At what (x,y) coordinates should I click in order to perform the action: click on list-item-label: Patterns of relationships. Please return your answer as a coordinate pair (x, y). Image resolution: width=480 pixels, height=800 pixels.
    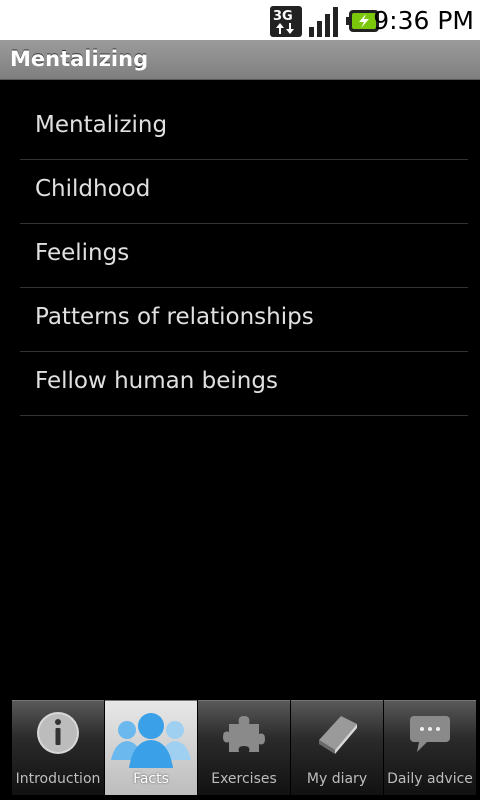
    Looking at the image, I should click on (174, 317).